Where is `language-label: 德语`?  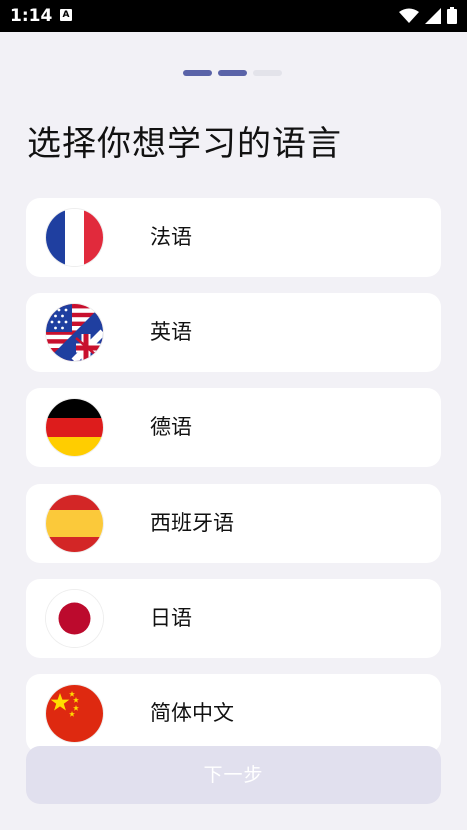 language-label: 德语 is located at coordinates (171, 427).